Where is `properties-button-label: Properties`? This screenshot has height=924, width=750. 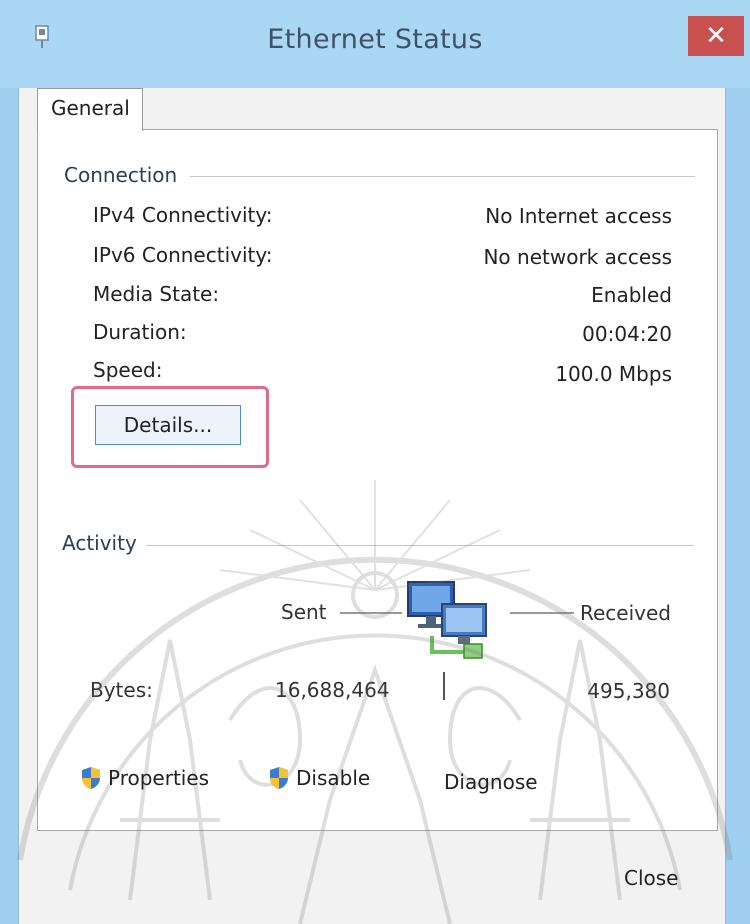 properties-button-label: Properties is located at coordinates (159, 778).